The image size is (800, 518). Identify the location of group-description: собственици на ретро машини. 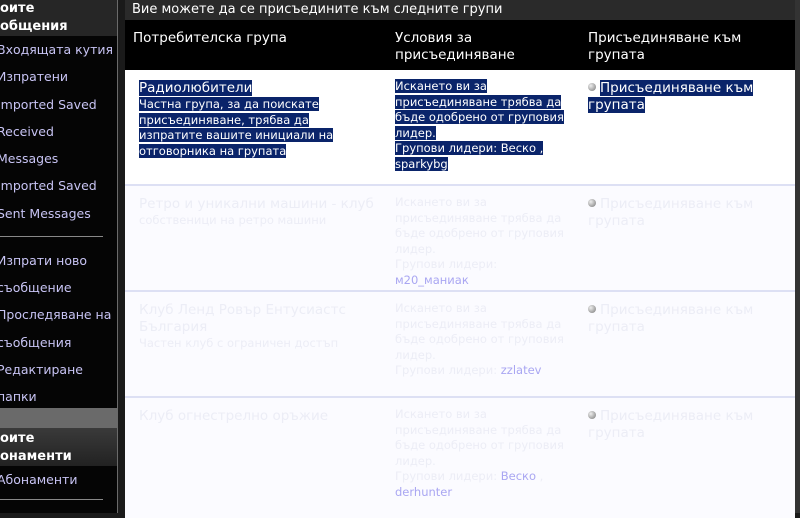
(233, 220).